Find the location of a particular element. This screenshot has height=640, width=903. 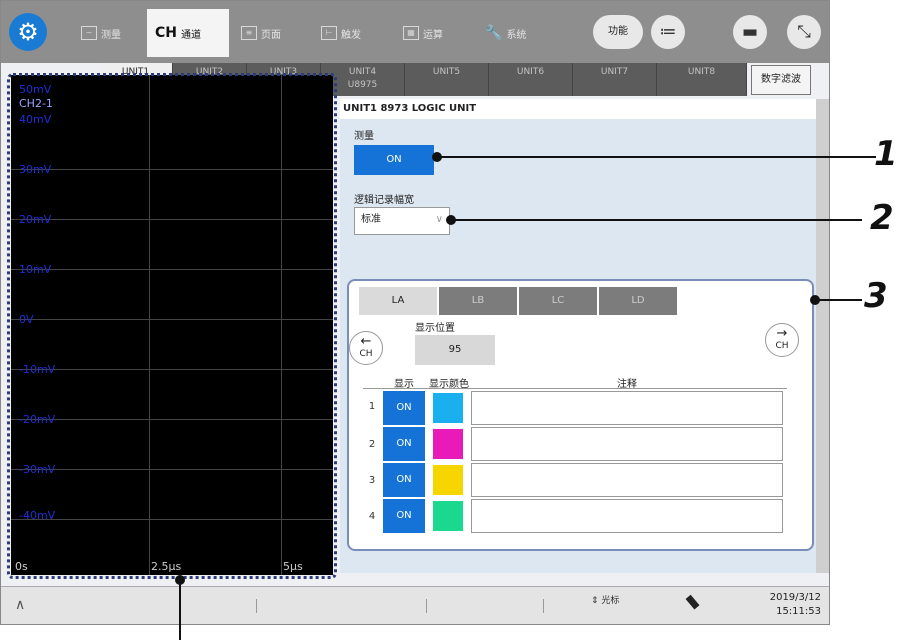

callout-3: 3 is located at coordinates (876, 296).